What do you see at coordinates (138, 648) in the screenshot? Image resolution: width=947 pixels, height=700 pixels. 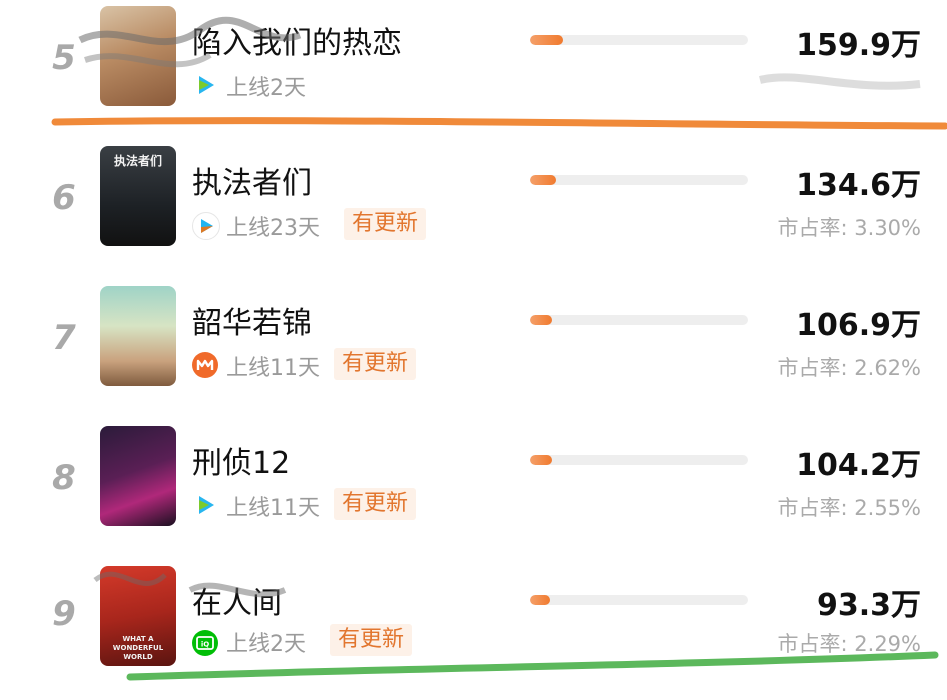 I see `poster-title-text: WHAT A WONDERFUL WORLD` at bounding box center [138, 648].